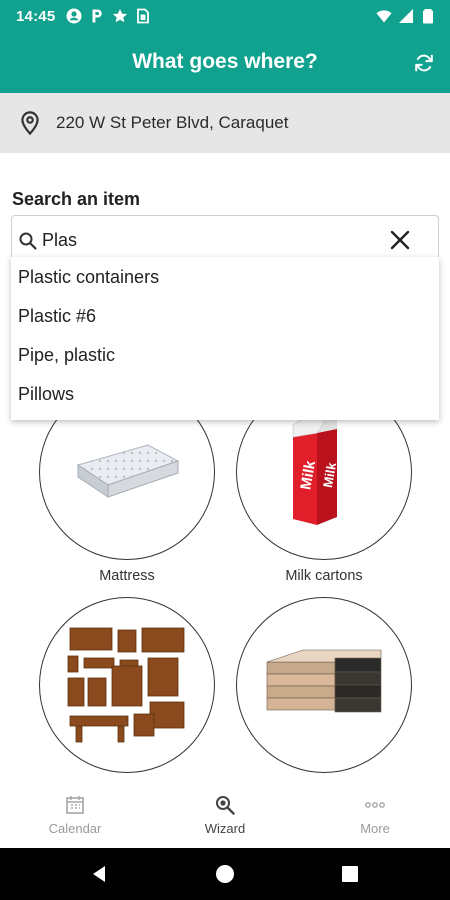 The width and height of the screenshot is (450, 900). I want to click on nav-label: More, so click(375, 828).